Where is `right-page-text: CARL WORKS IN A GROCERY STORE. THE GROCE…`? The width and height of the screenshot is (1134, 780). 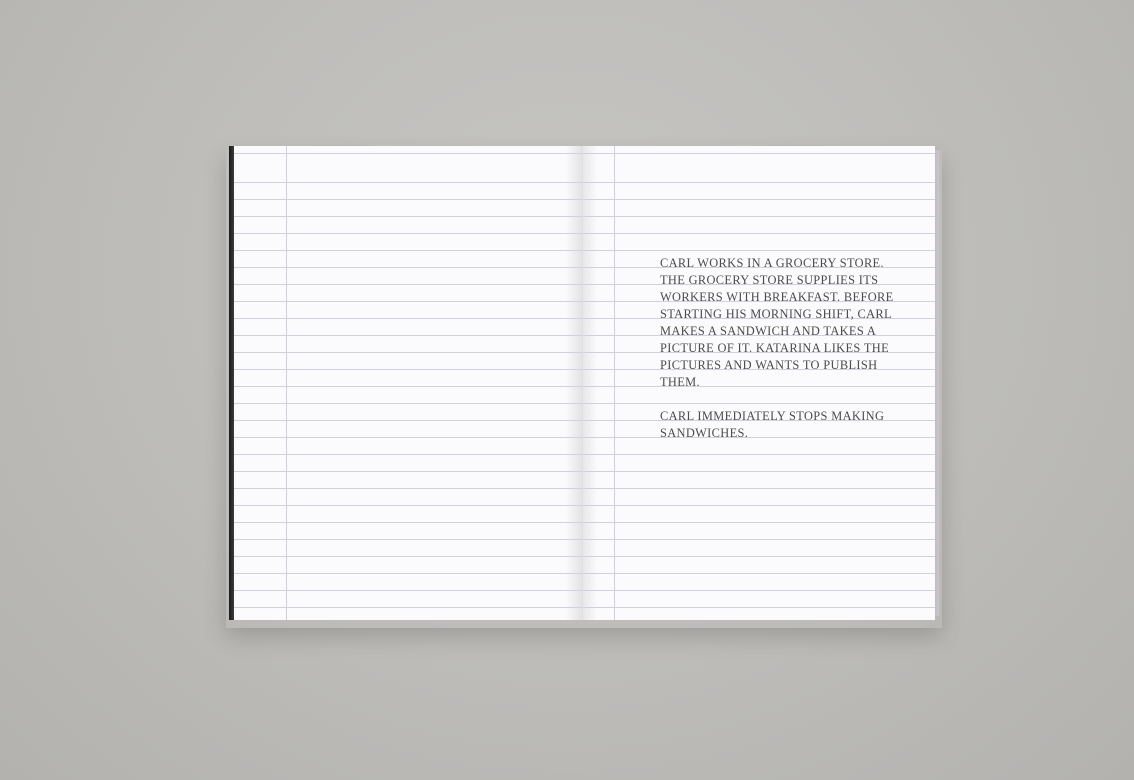
right-page-text: CARL WORKS IN A GROCERY STORE. THE GROCE… is located at coordinates (785, 348).